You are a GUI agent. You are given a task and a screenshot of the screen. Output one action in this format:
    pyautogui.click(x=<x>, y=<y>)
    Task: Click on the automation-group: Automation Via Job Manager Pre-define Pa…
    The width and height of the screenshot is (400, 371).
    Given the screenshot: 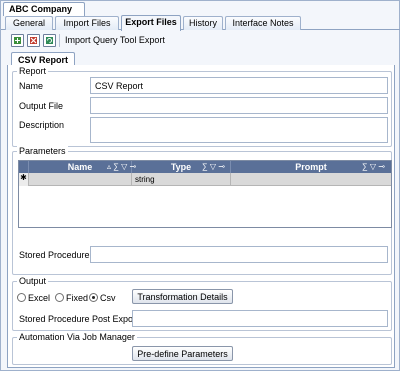 What is the action you would take?
    pyautogui.click(x=202, y=348)
    